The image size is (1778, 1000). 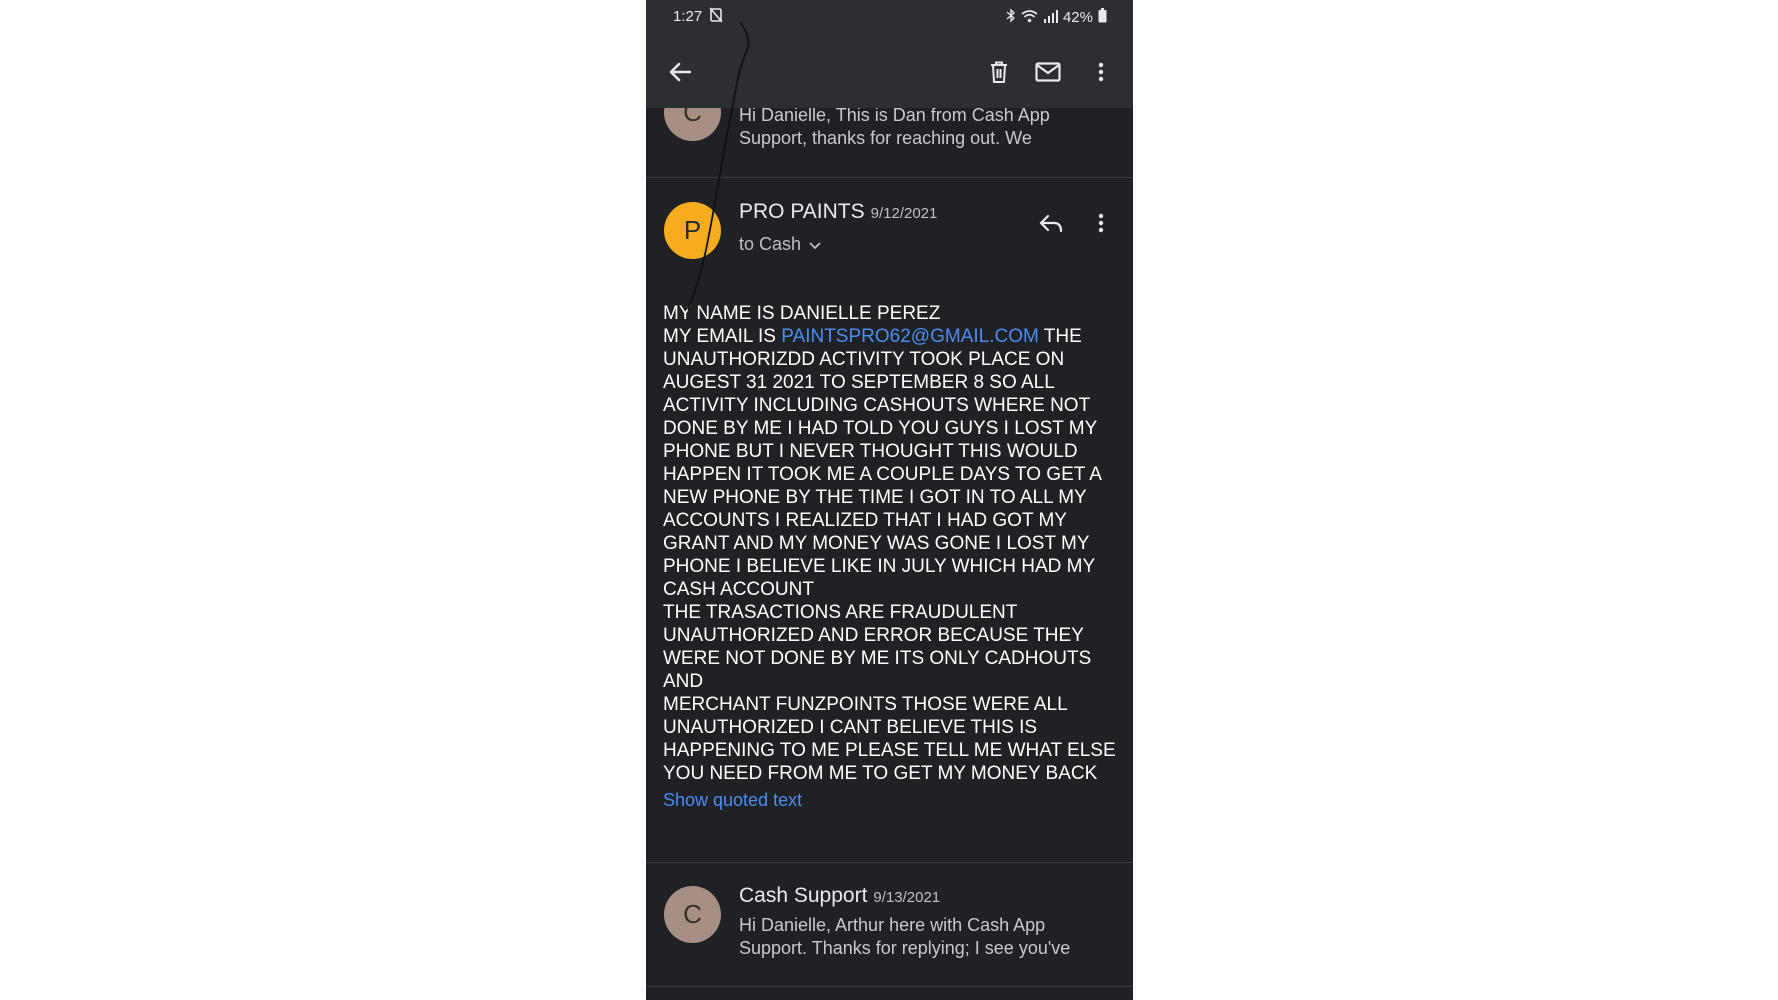 I want to click on bluetooth-icon, so click(x=1011, y=17).